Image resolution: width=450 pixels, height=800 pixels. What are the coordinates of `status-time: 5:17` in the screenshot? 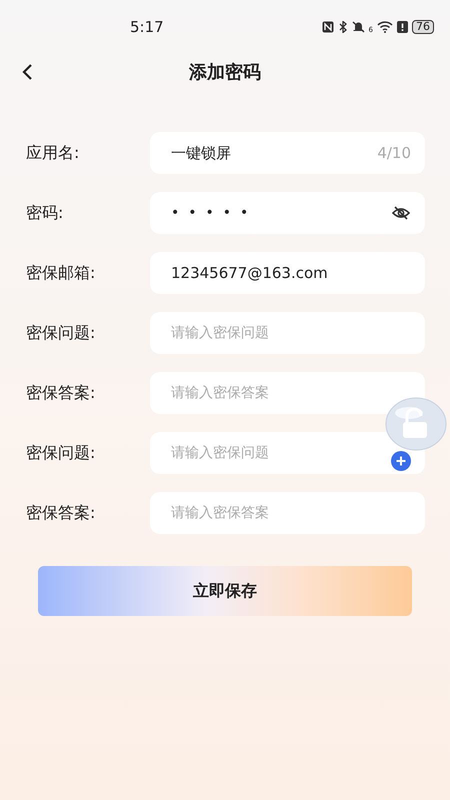 It's located at (147, 27).